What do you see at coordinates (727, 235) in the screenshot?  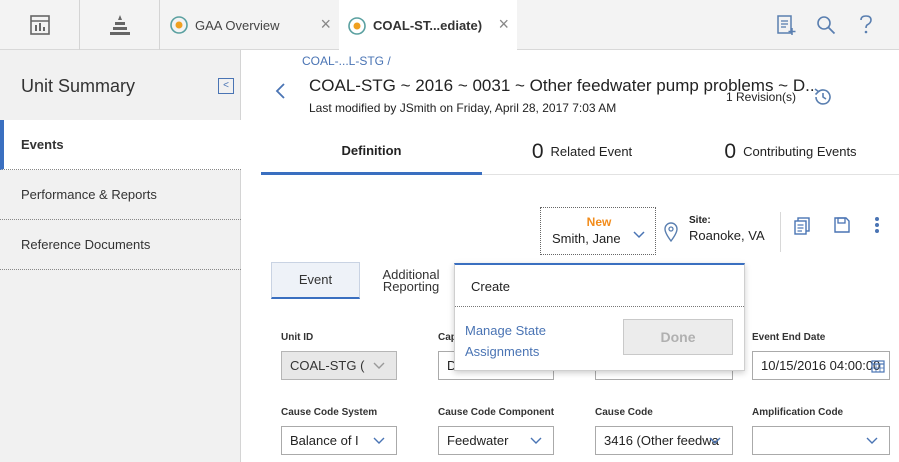 I see `site-value: Roanoke, VA` at bounding box center [727, 235].